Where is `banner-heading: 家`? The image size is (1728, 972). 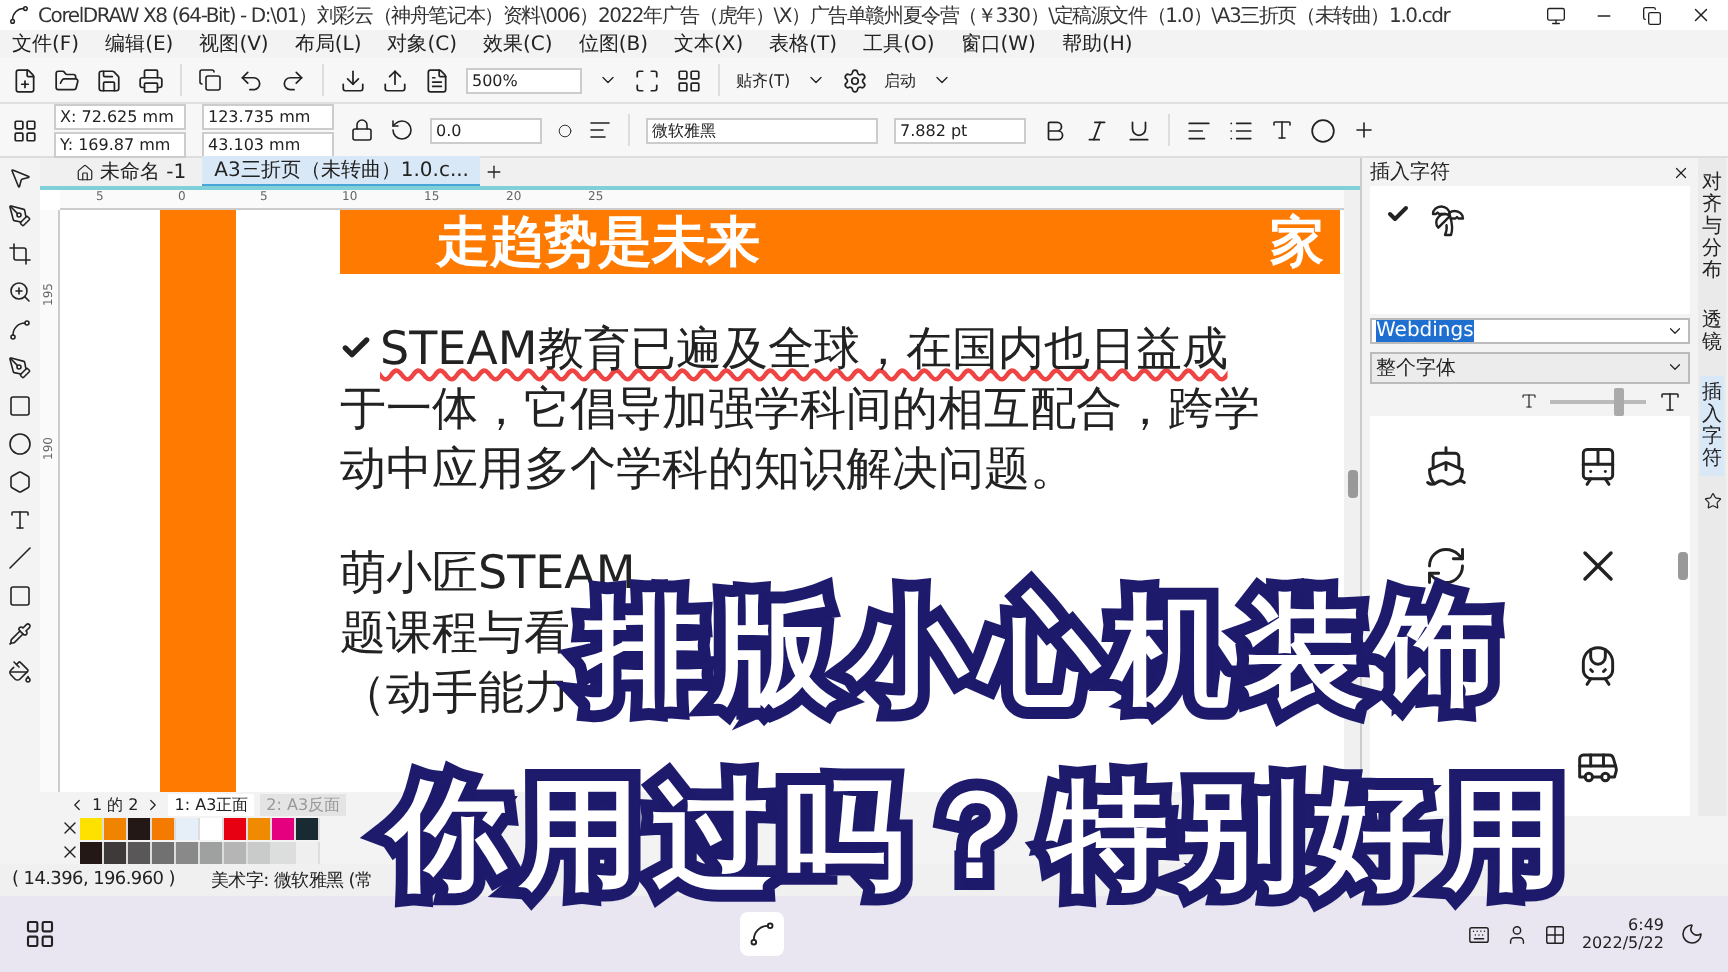 banner-heading: 家 is located at coordinates (1297, 244).